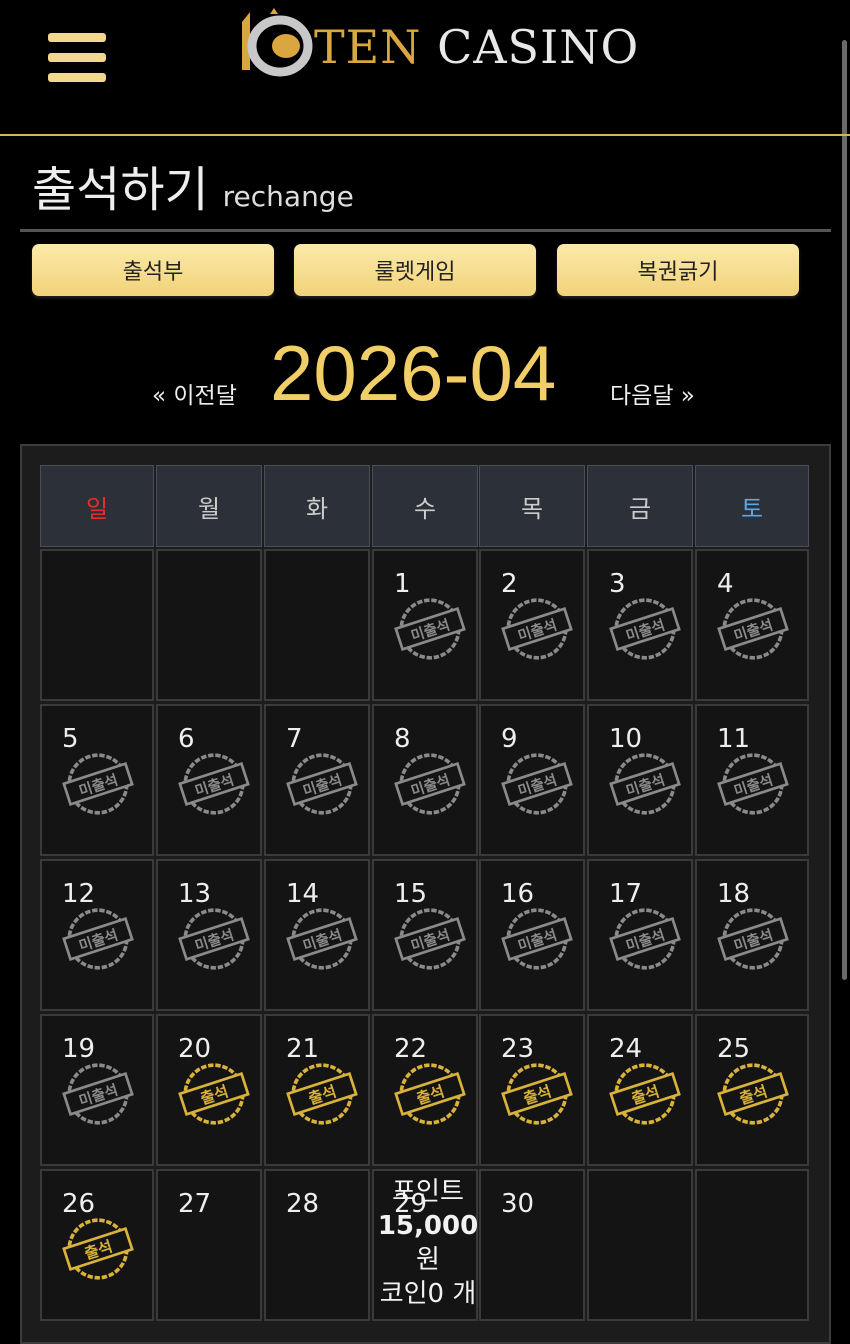 The height and width of the screenshot is (1344, 850). Describe the element at coordinates (428, 1243) in the screenshot. I see `reward-summary: 포인트 15,000 원코인0 개` at that location.